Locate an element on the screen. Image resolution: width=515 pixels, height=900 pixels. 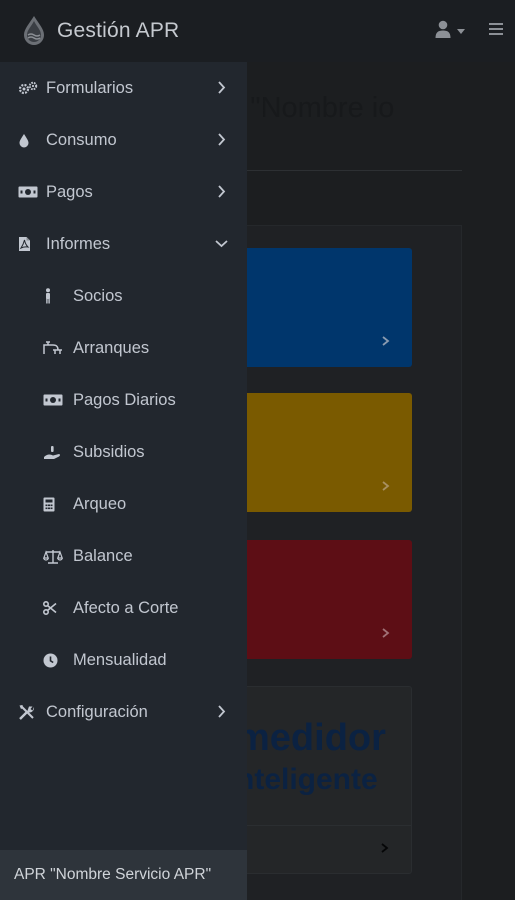
sidebar-item-consumo: Consumo is located at coordinates (123, 140).